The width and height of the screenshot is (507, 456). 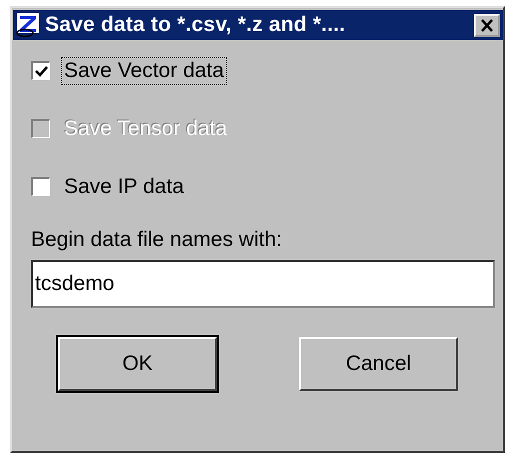 What do you see at coordinates (28, 25) in the screenshot?
I see `app-icon` at bounding box center [28, 25].